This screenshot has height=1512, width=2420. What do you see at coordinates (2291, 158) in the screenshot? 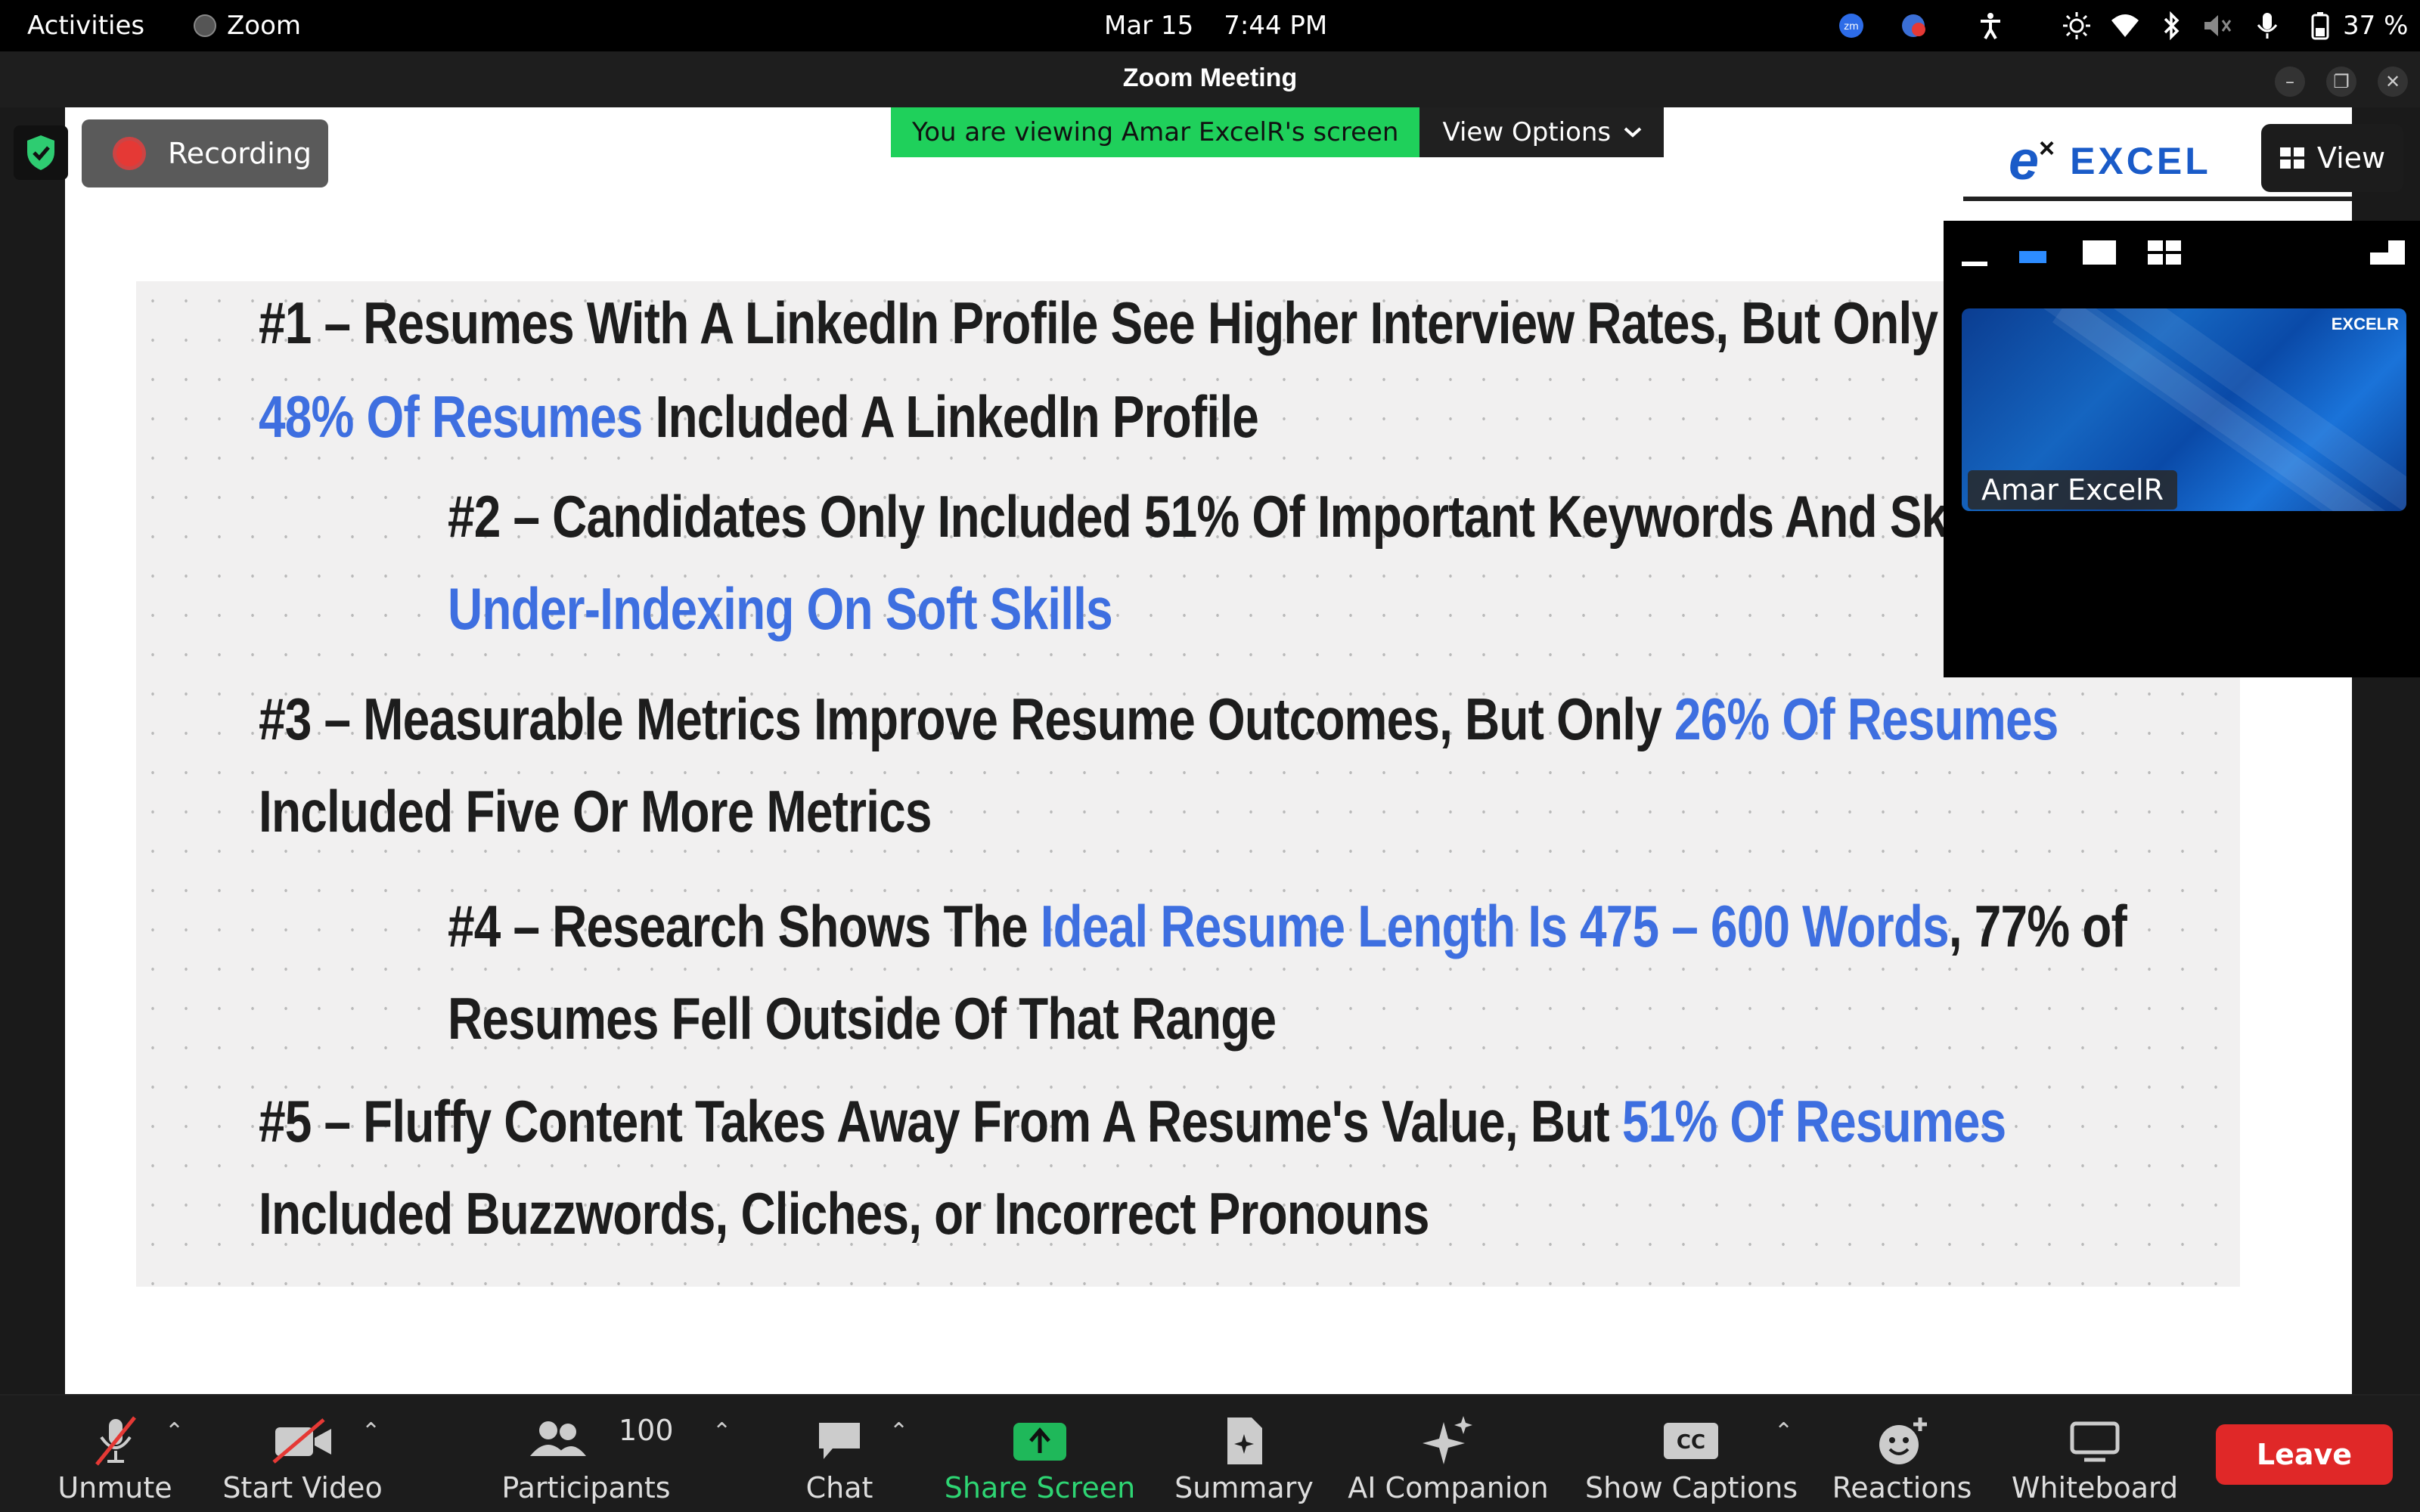
I see `grid-view-icon` at bounding box center [2291, 158].